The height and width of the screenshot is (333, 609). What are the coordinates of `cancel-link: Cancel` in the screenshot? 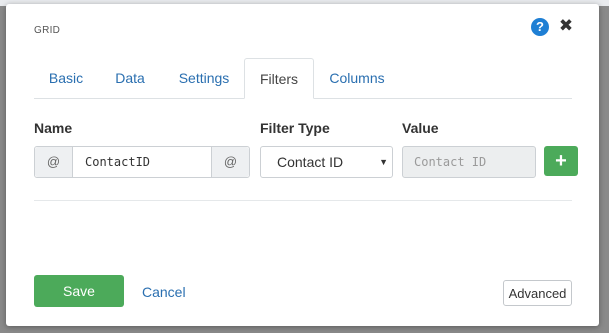 It's located at (164, 292).